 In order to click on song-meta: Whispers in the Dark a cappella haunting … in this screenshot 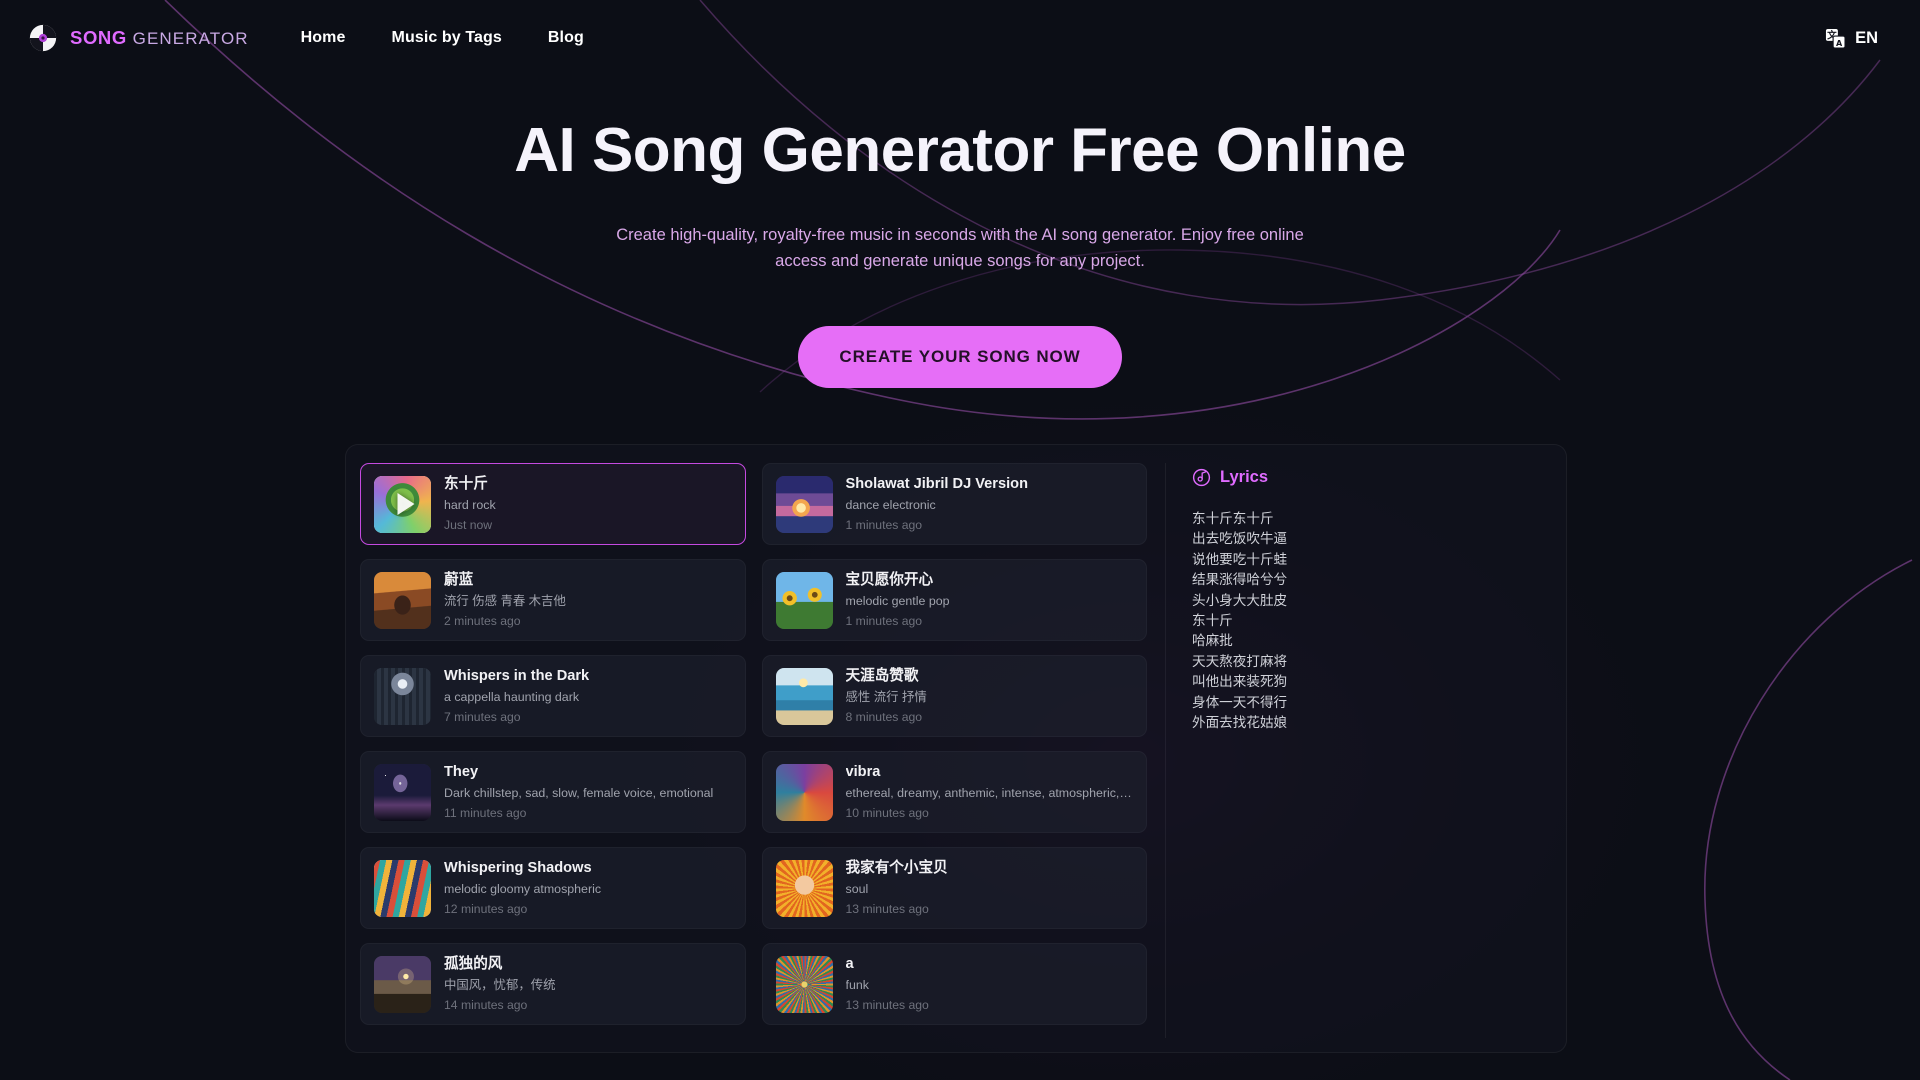, I will do `click(588, 696)`.